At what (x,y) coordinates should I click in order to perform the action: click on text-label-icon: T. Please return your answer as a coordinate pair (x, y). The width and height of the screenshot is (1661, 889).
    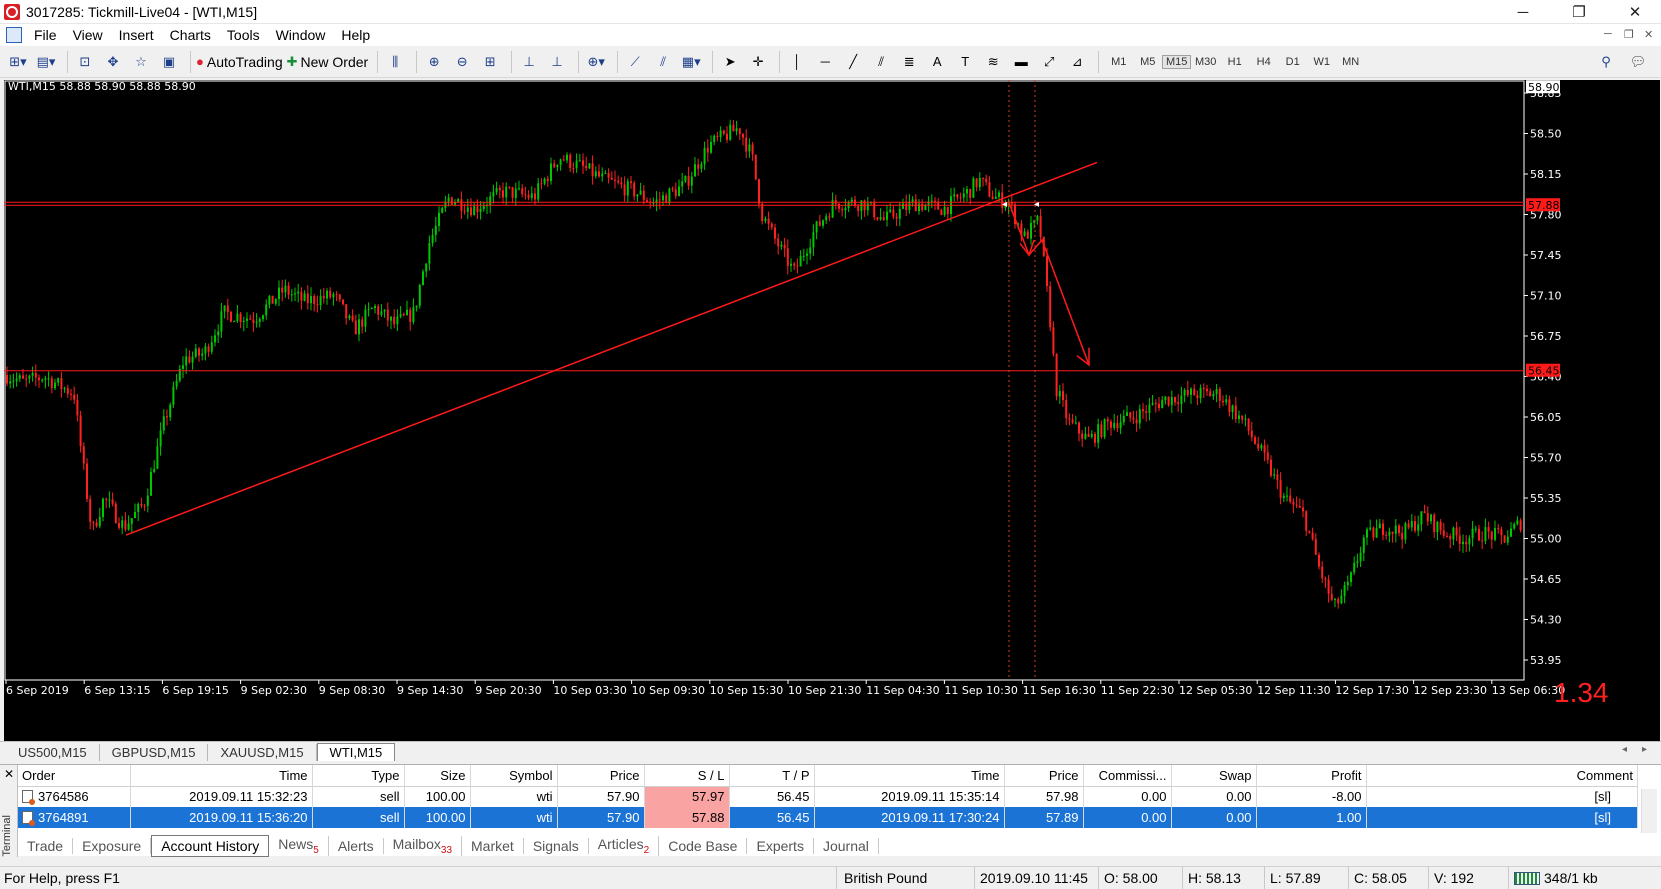
    Looking at the image, I should click on (965, 62).